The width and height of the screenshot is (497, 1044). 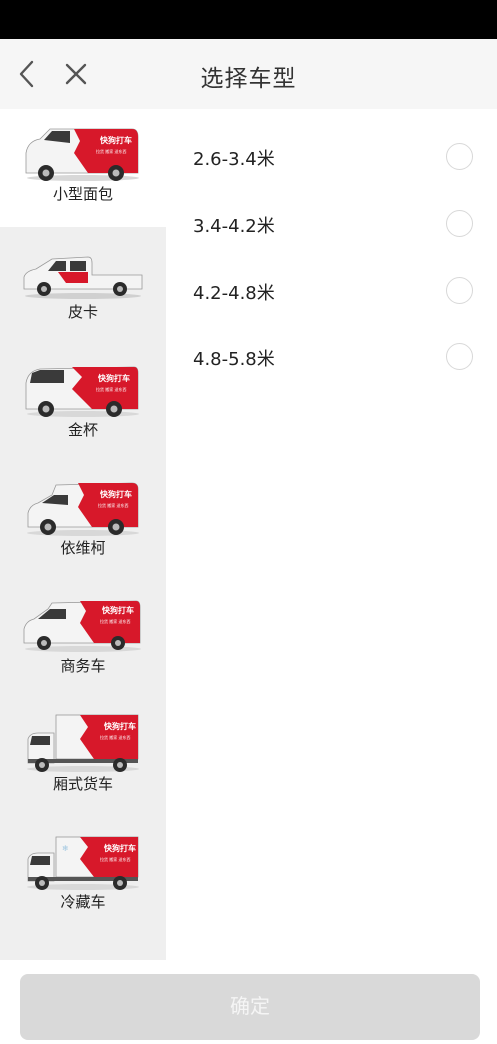 I want to click on size-option: 2.6-3.4米, so click(x=331, y=141).